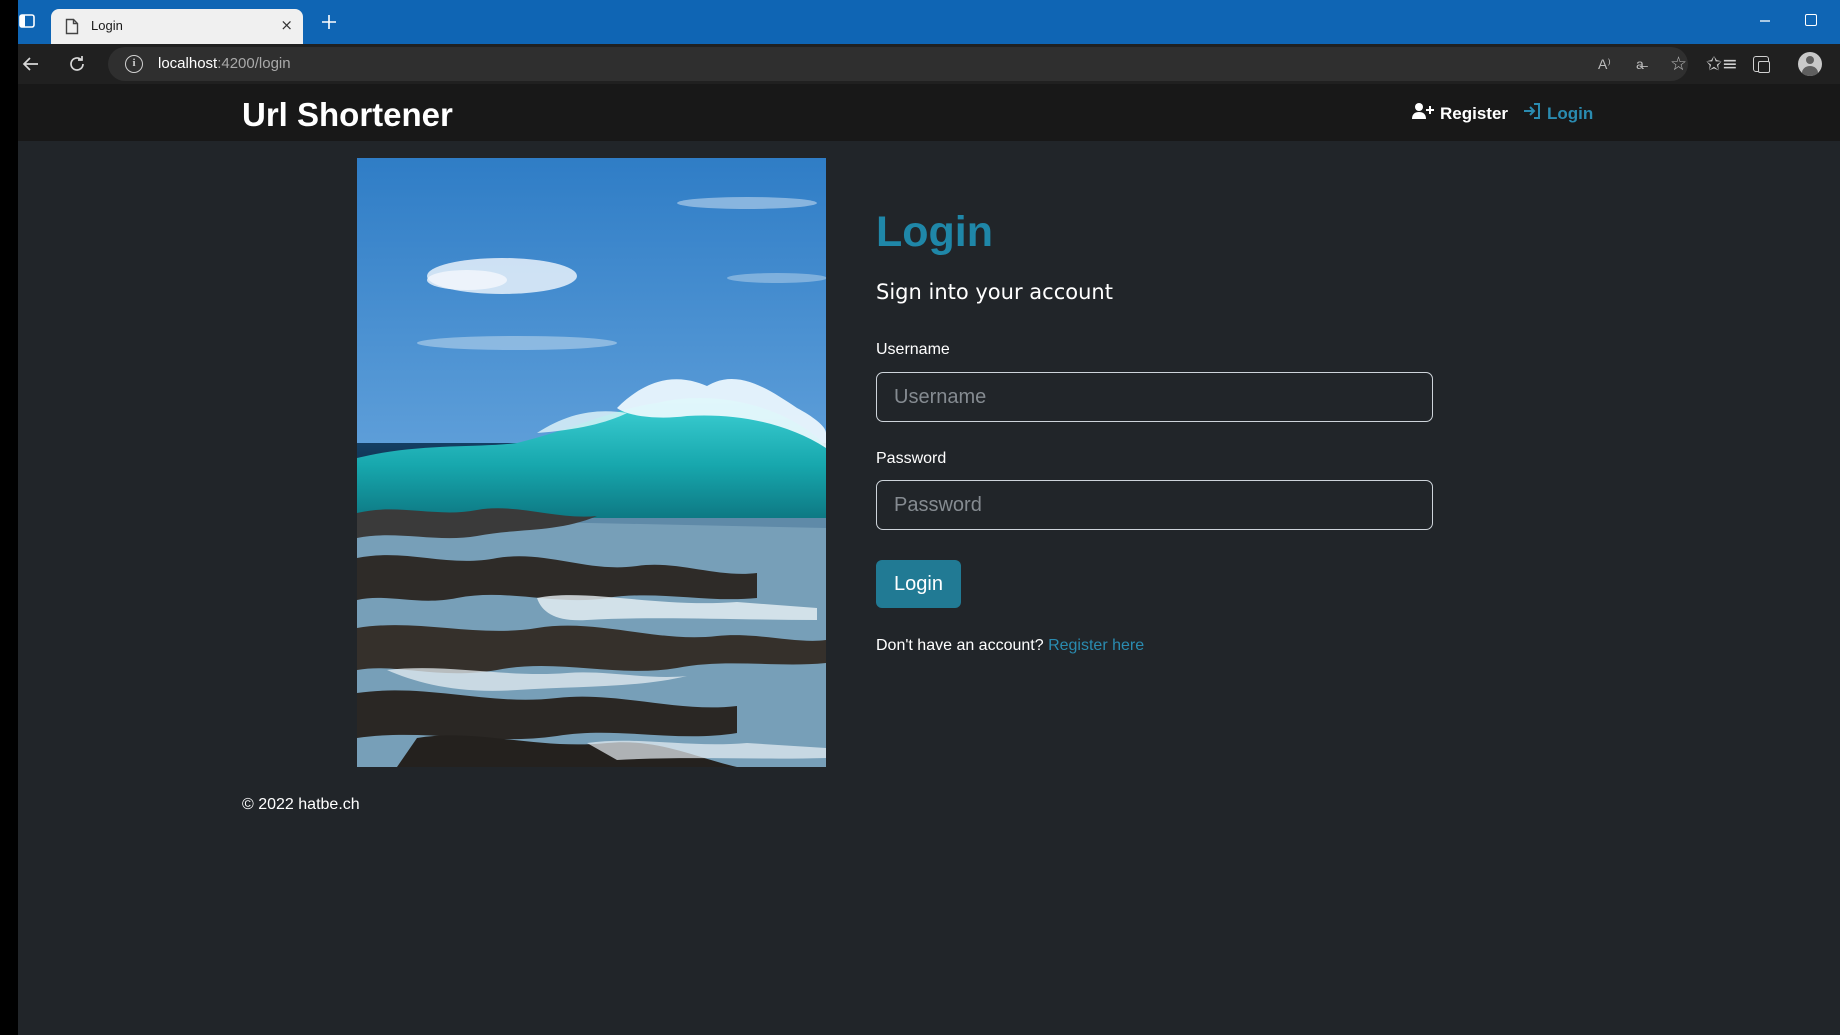 This screenshot has width=1840, height=1035. I want to click on register-prompt: Don't have an account? Register here, so click(1010, 646).